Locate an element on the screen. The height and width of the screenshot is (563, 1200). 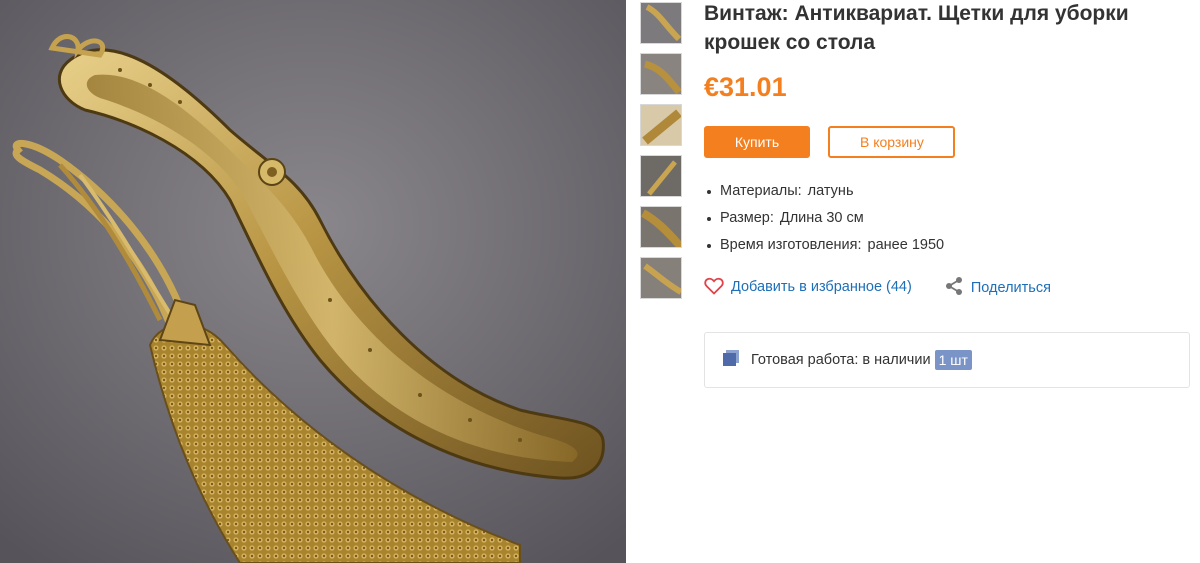
property-item: Размер: Длина 30 см is located at coordinates (949, 218).